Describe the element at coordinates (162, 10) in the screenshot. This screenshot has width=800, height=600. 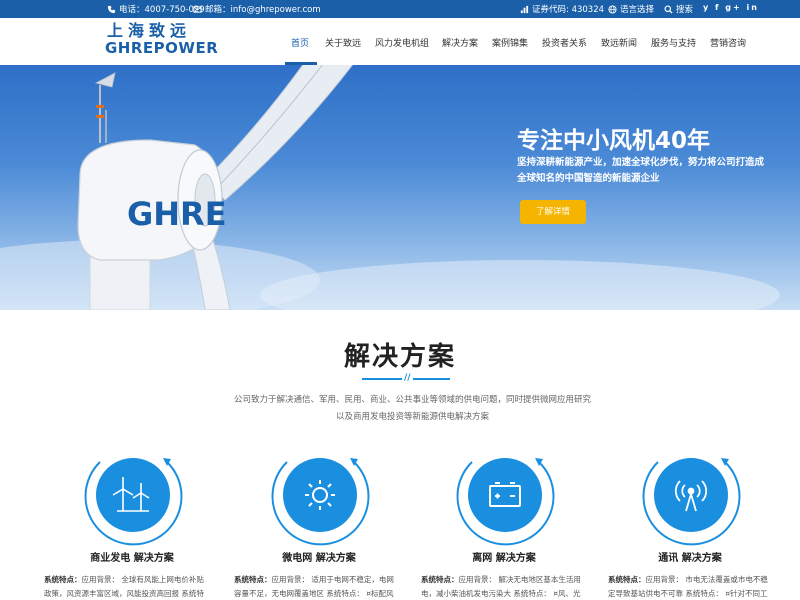
I see `phone-text: 电话：4007-750-029` at that location.